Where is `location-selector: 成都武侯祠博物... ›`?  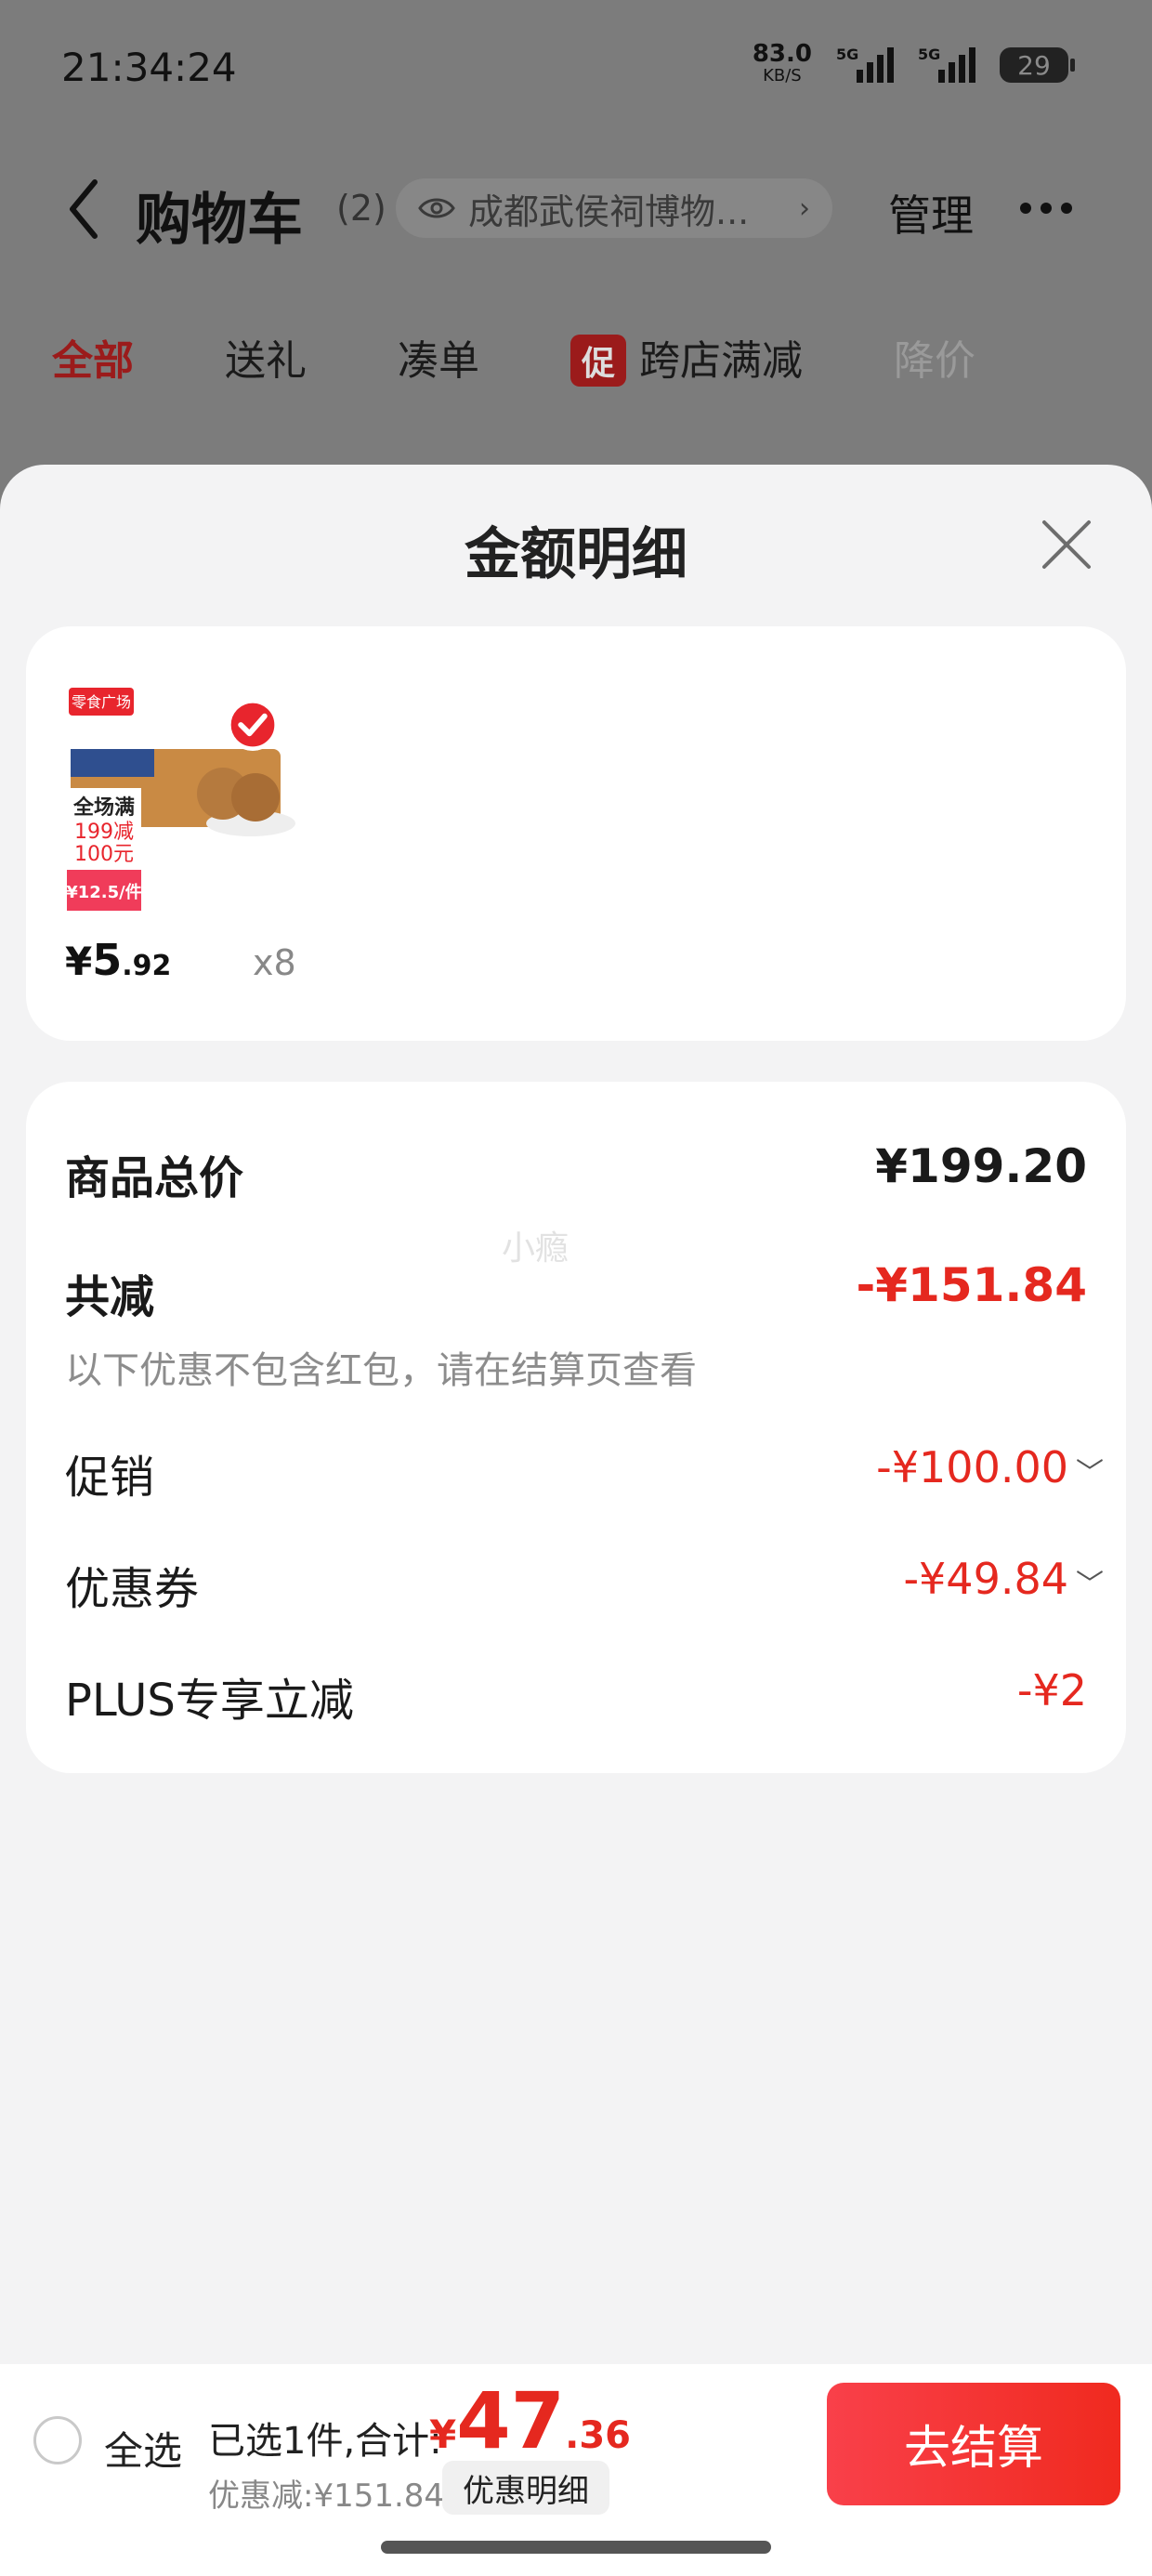 location-selector: 成都武侯祠博物... › is located at coordinates (614, 208).